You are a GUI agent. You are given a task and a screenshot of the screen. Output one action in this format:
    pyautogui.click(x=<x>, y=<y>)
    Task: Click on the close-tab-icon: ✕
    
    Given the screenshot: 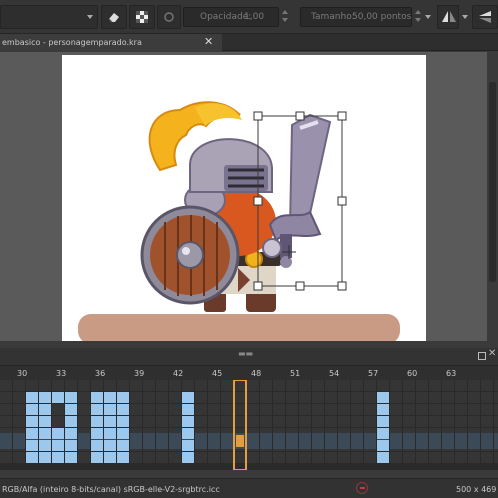 What is the action you would take?
    pyautogui.click(x=208, y=41)
    